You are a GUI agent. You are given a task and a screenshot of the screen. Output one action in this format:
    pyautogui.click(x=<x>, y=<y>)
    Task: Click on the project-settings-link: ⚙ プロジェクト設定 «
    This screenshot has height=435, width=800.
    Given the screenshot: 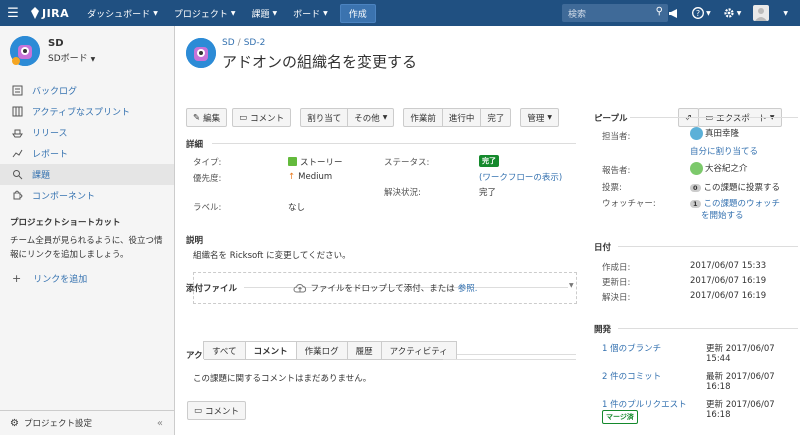 What is the action you would take?
    pyautogui.click(x=87, y=422)
    